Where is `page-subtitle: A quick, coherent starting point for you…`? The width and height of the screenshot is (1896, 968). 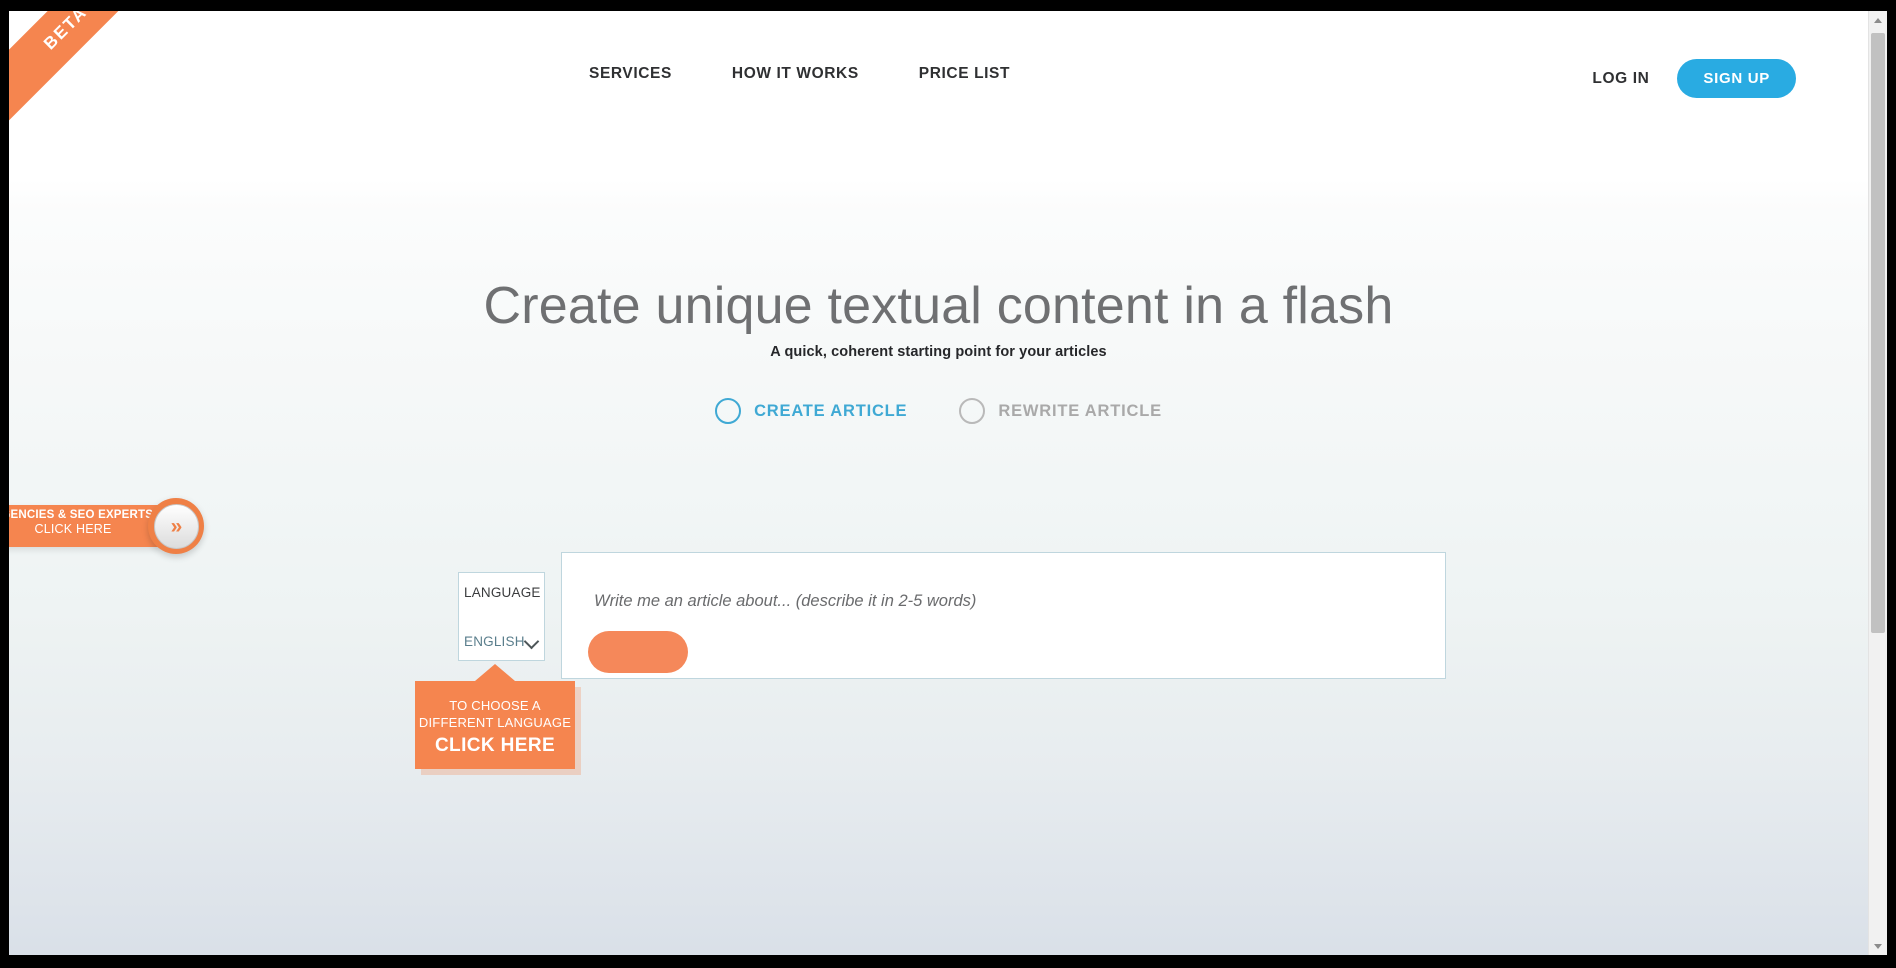
page-subtitle: A quick, coherent starting point for you… is located at coordinates (938, 352).